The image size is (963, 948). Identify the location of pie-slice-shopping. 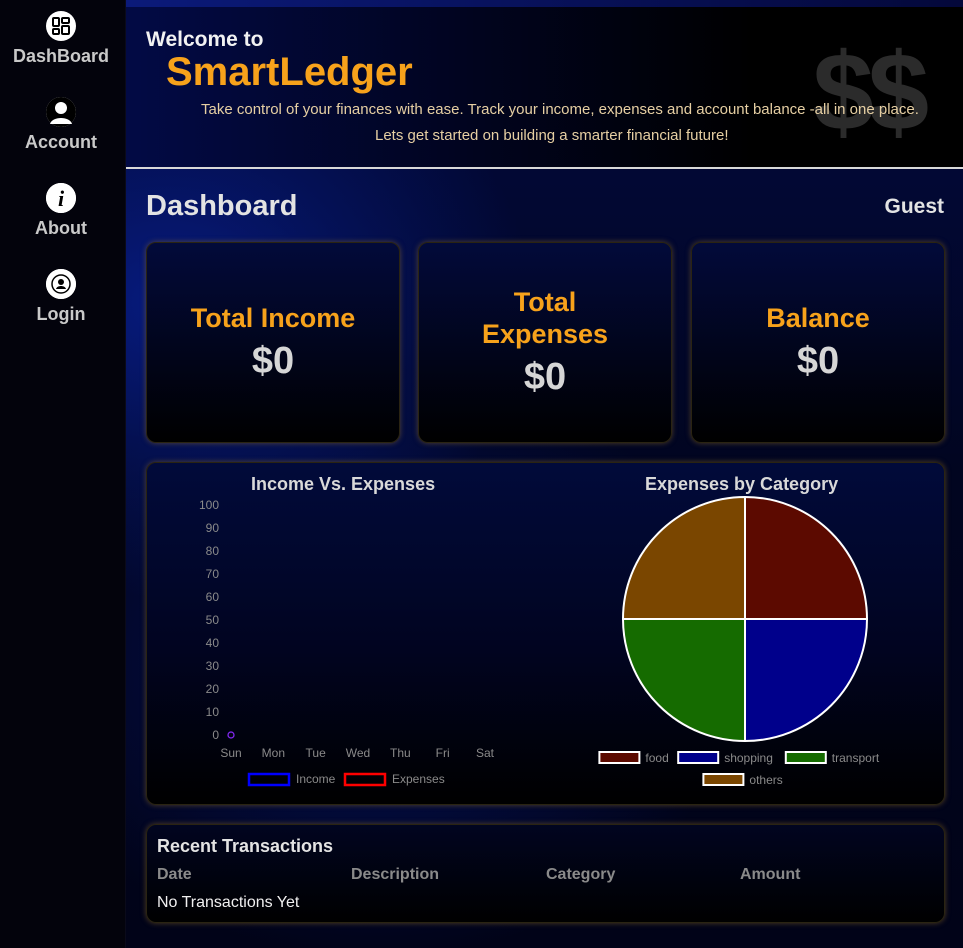
(806, 680).